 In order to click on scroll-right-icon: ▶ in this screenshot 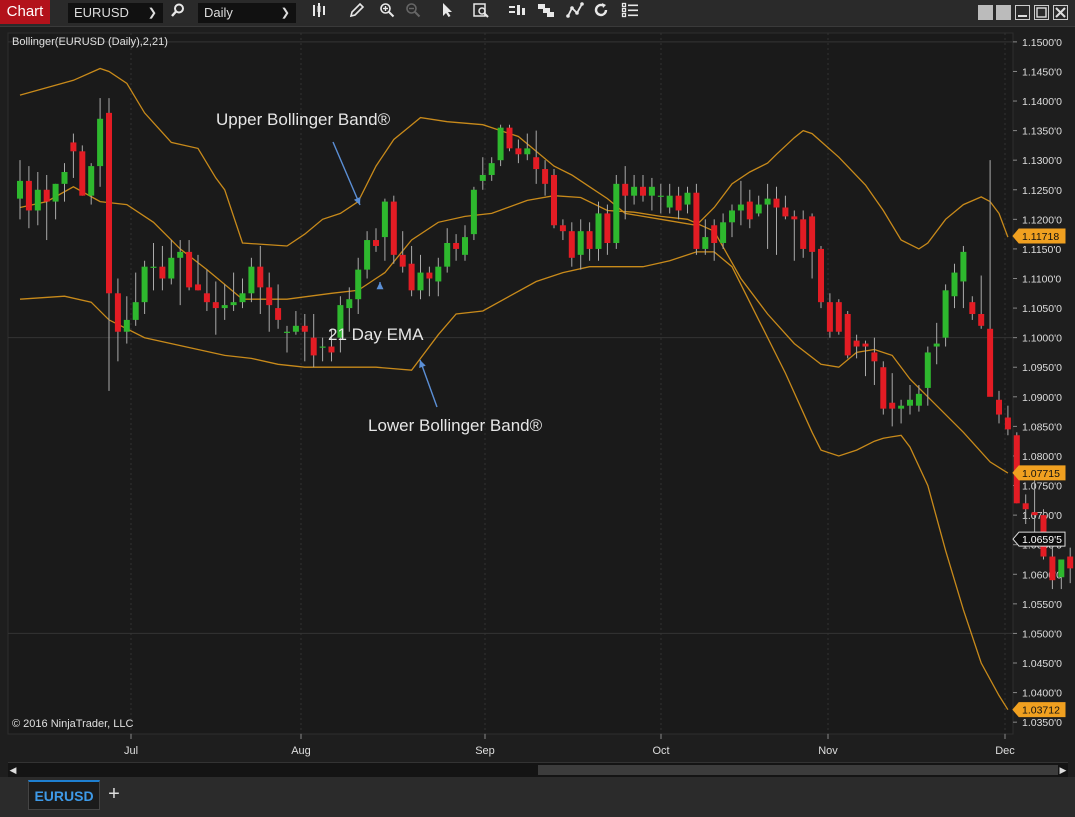, I will do `click(1063, 770)`.